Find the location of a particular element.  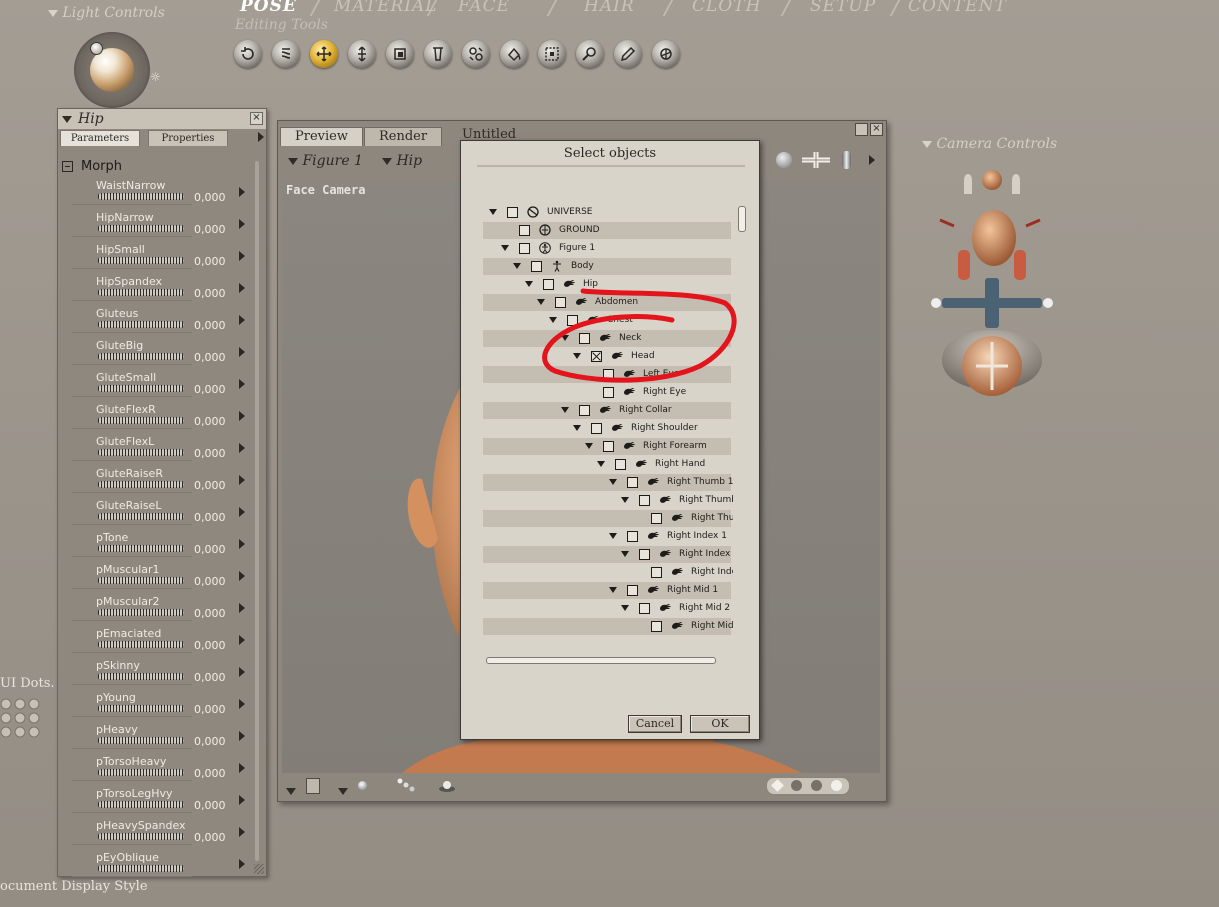

morph-dial: pEyOblique is located at coordinates (155, 865).